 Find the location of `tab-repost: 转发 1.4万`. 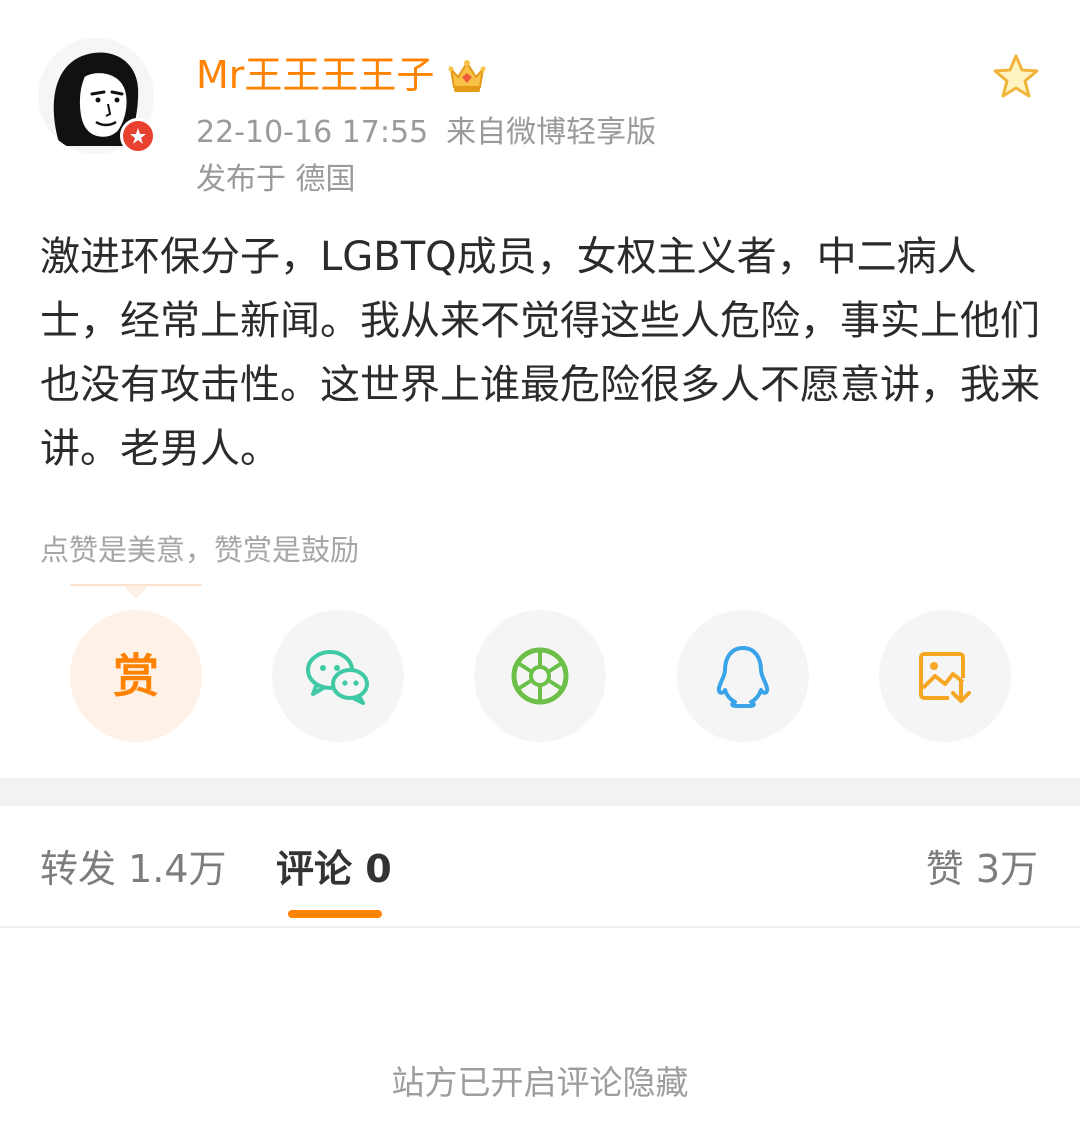

tab-repost: 转发 1.4万 is located at coordinates (133, 869).